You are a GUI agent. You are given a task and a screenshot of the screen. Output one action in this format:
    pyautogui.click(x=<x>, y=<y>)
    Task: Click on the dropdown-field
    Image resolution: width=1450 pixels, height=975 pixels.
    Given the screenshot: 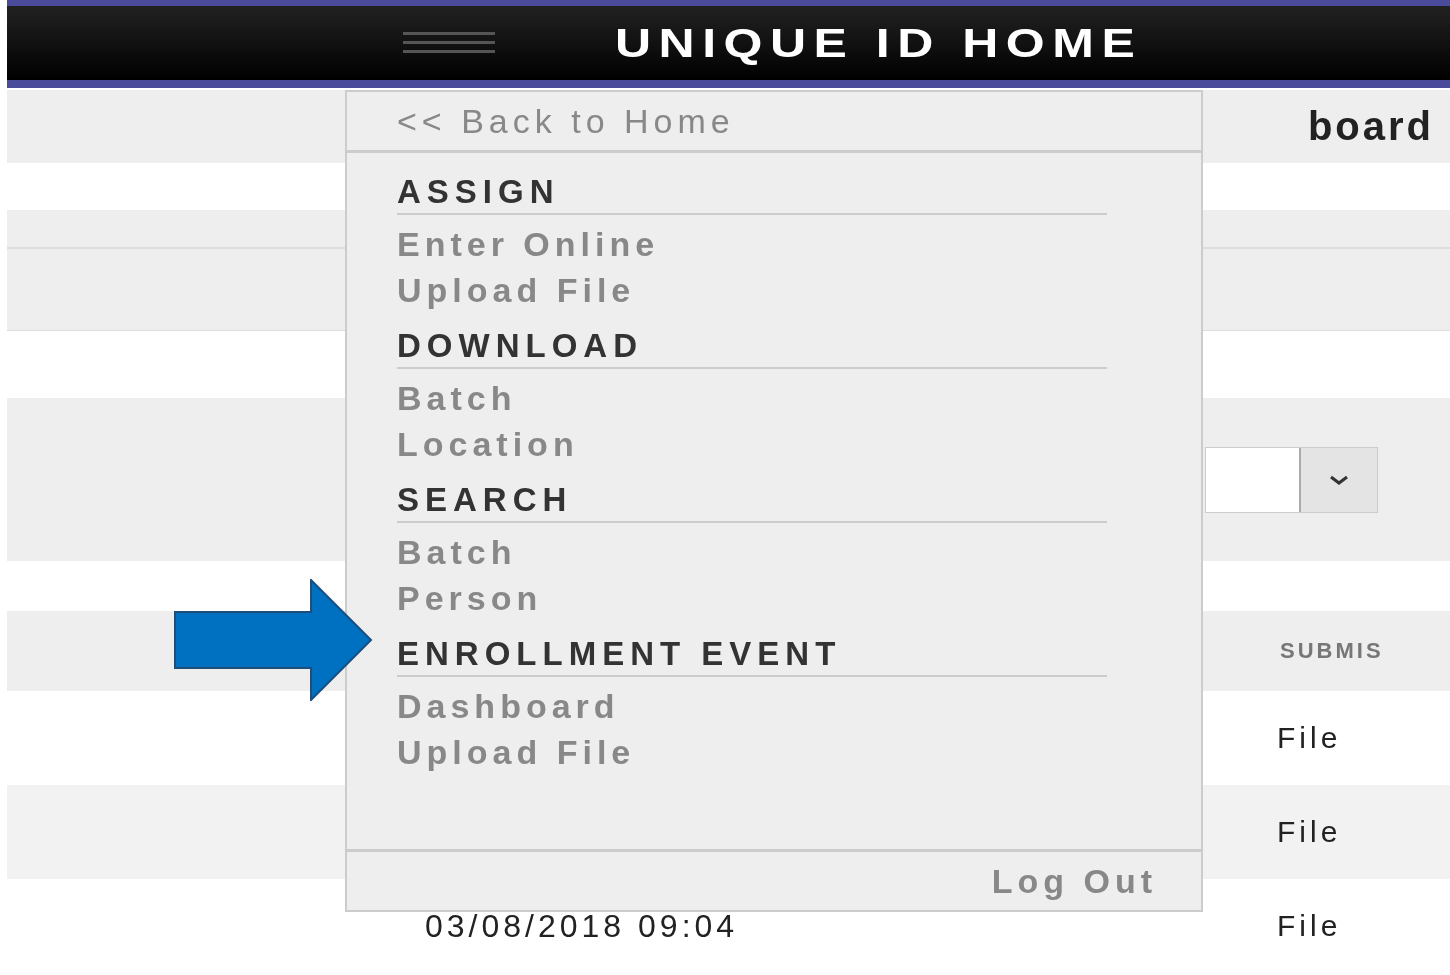 What is the action you would take?
    pyautogui.click(x=1291, y=479)
    